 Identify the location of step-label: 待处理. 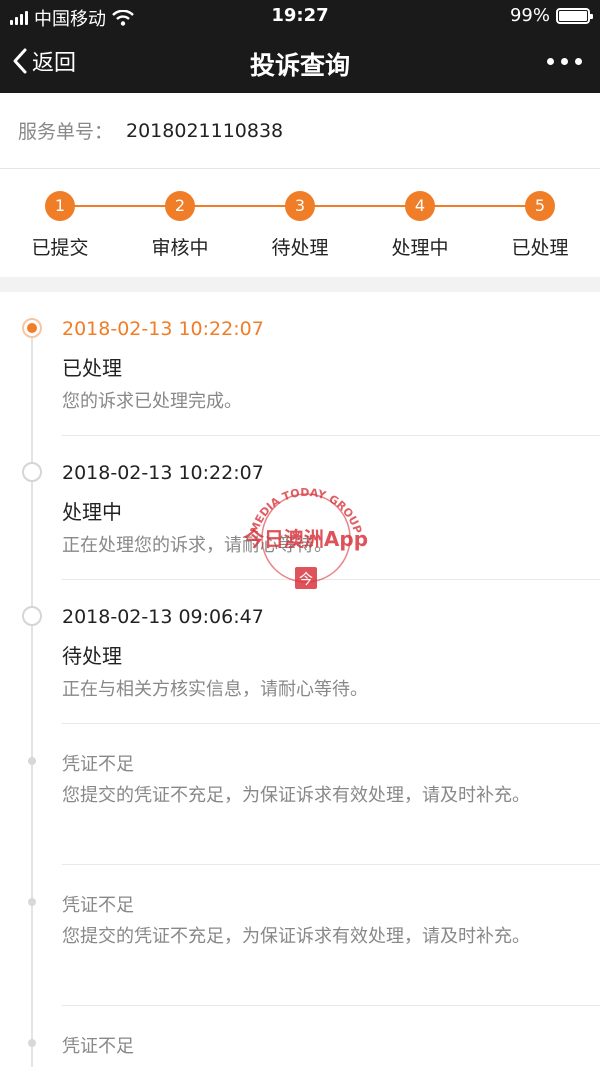
(300, 248).